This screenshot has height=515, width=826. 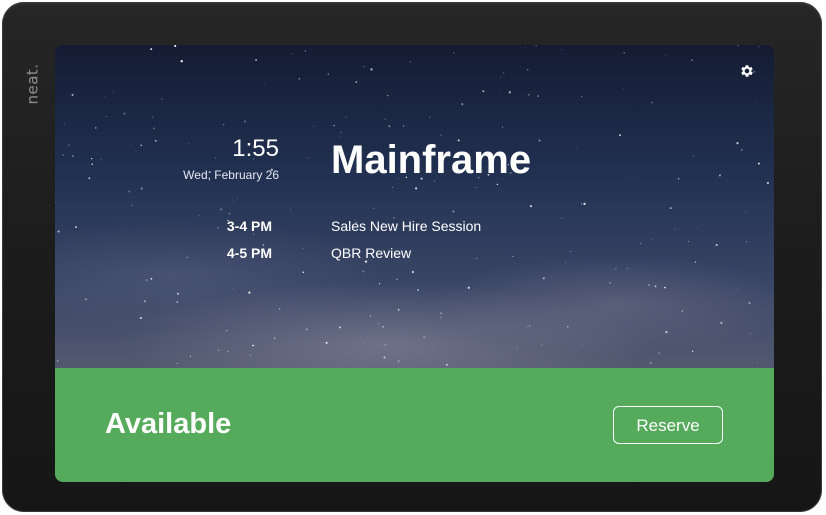 What do you see at coordinates (249, 253) in the screenshot?
I see `meeting-time: 4-5 PM` at bounding box center [249, 253].